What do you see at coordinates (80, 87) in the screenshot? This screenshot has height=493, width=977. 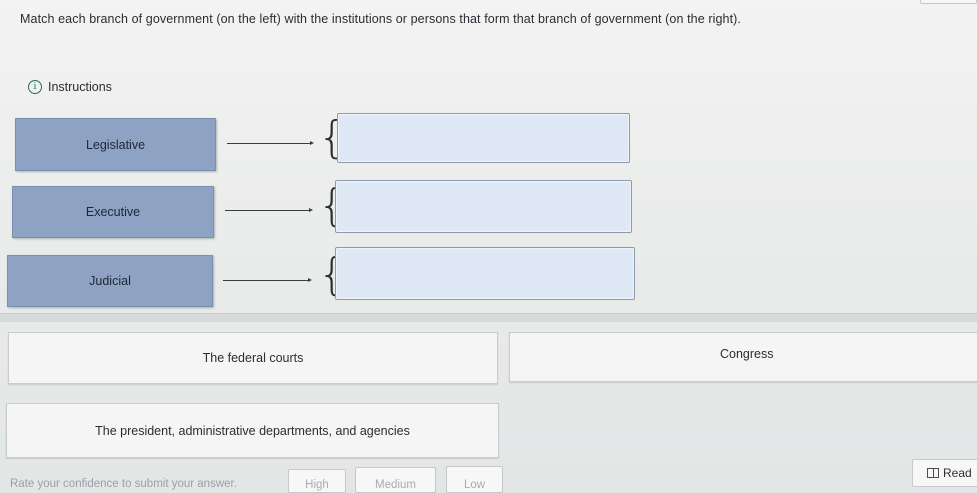 I see `instructions-label: Instructions` at bounding box center [80, 87].